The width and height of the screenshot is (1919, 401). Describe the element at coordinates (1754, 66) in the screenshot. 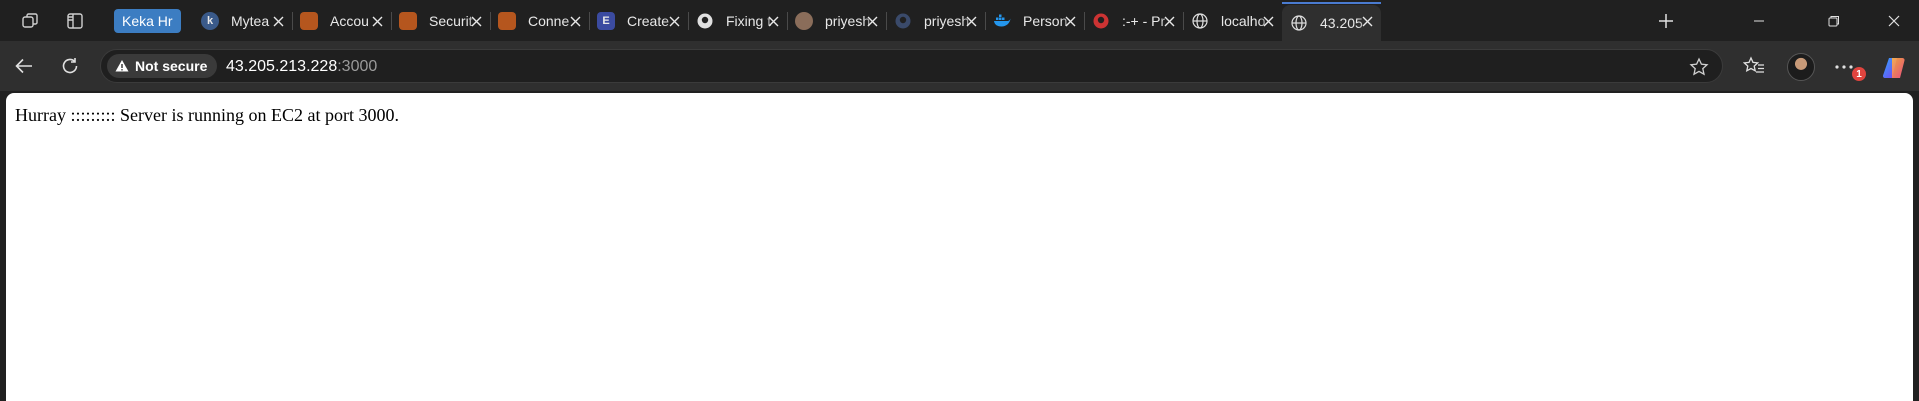

I see `favorites-icon` at that location.